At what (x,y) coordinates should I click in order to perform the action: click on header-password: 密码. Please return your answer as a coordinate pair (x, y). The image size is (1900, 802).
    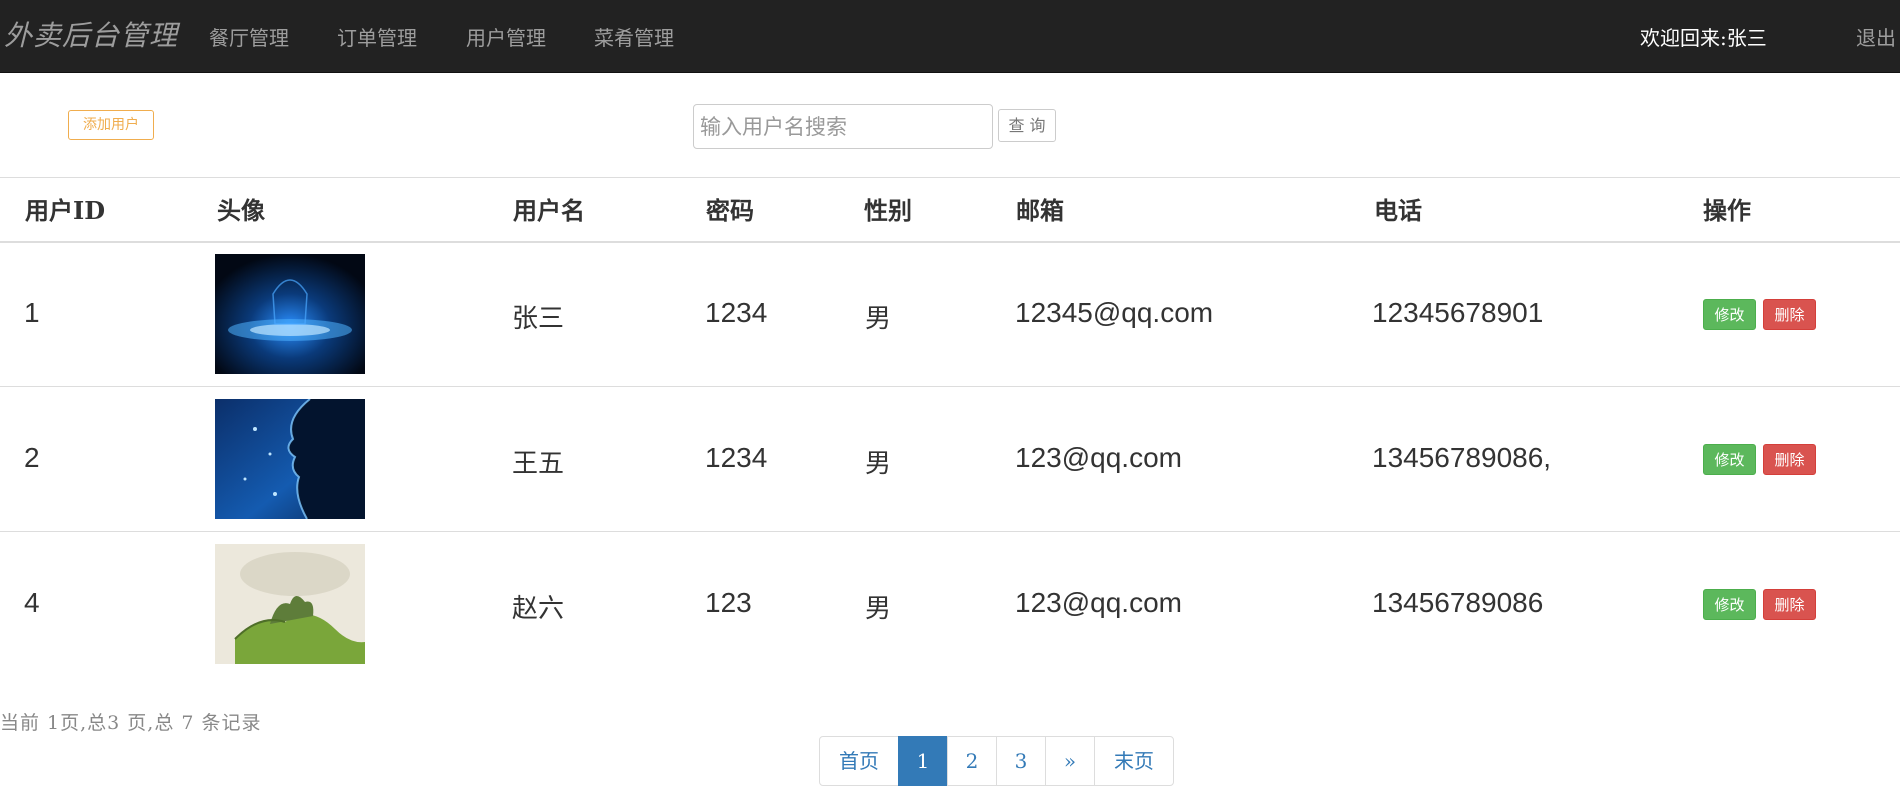
    Looking at the image, I should click on (730, 210).